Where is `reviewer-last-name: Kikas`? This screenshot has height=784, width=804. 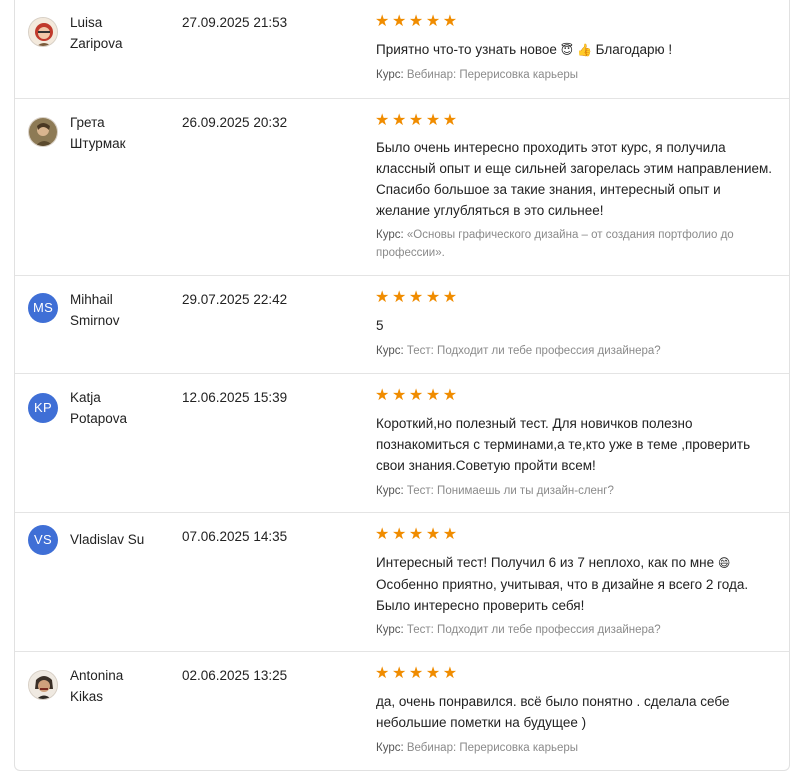
reviewer-last-name: Kikas is located at coordinates (87, 696).